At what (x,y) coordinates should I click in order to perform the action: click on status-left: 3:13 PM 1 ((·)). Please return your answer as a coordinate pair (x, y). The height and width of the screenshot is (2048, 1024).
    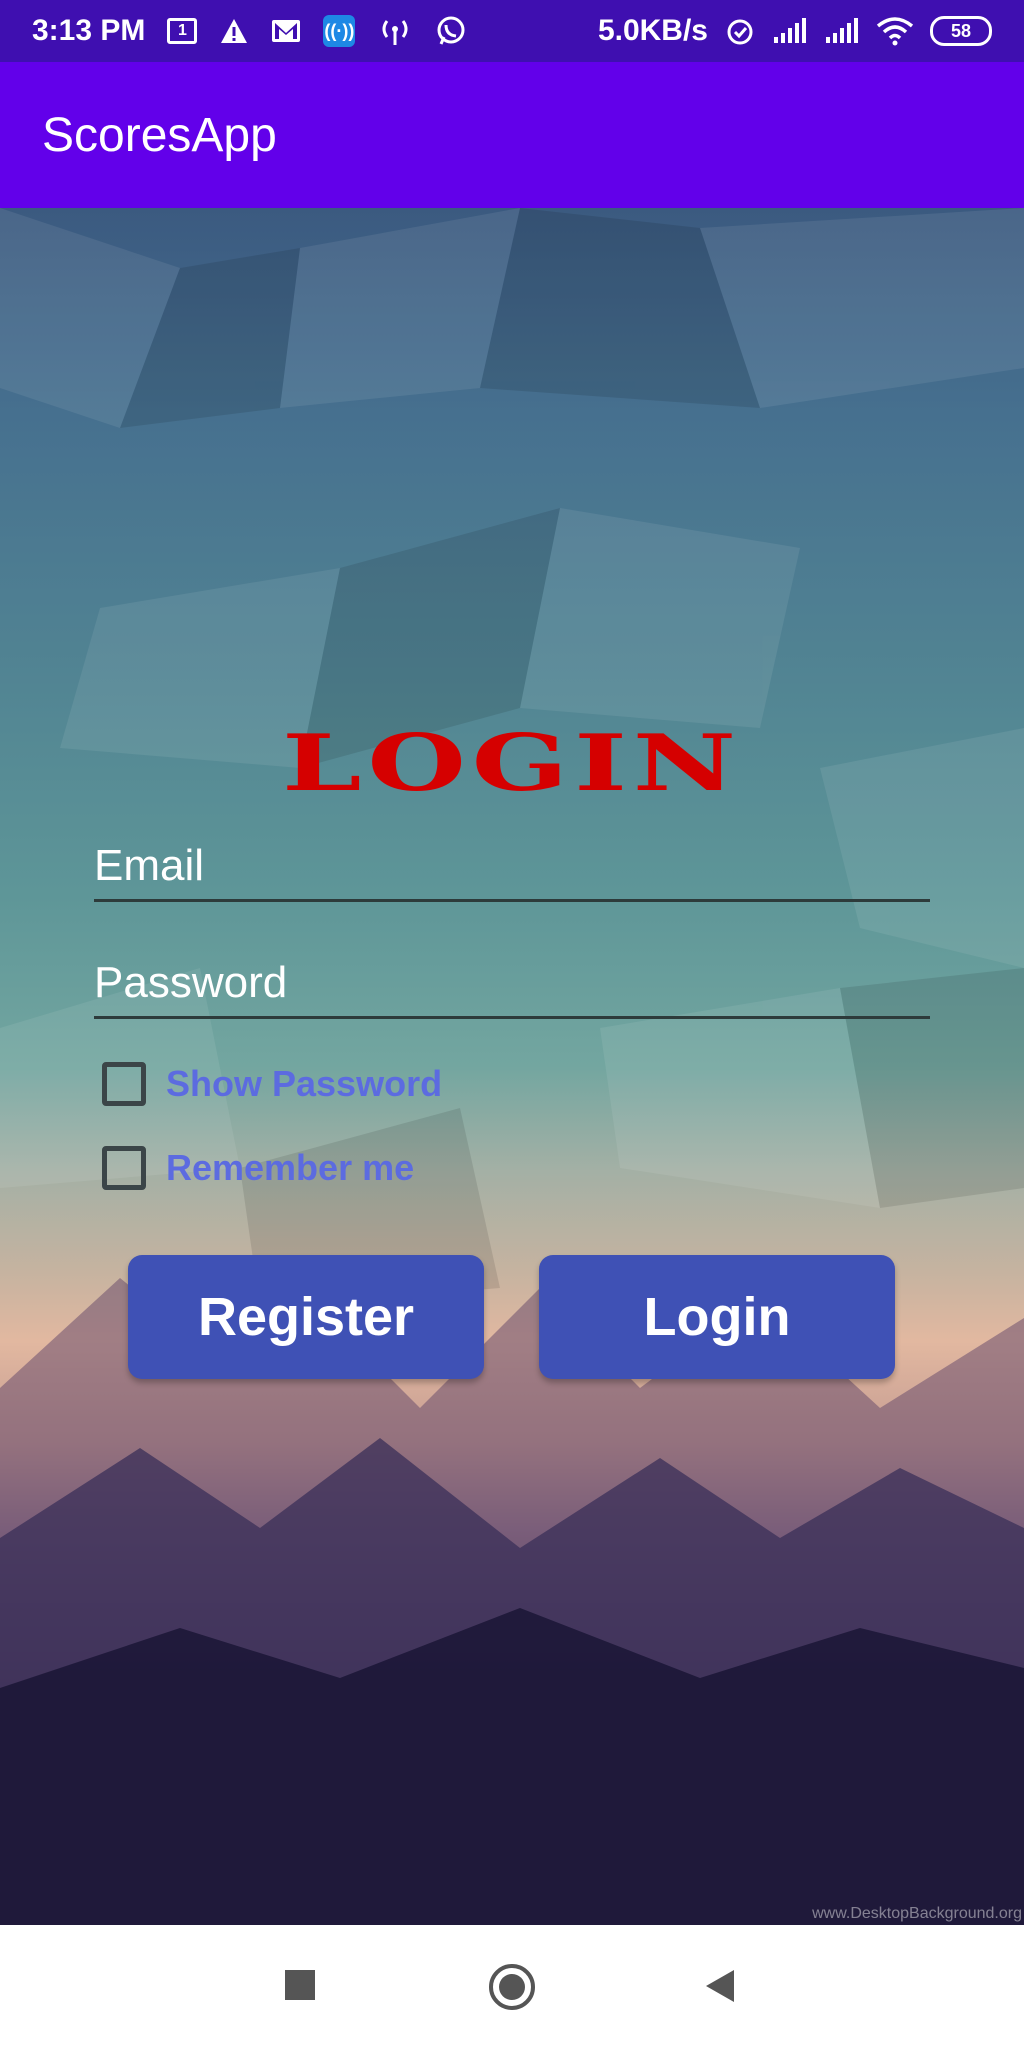
    Looking at the image, I should click on (249, 31).